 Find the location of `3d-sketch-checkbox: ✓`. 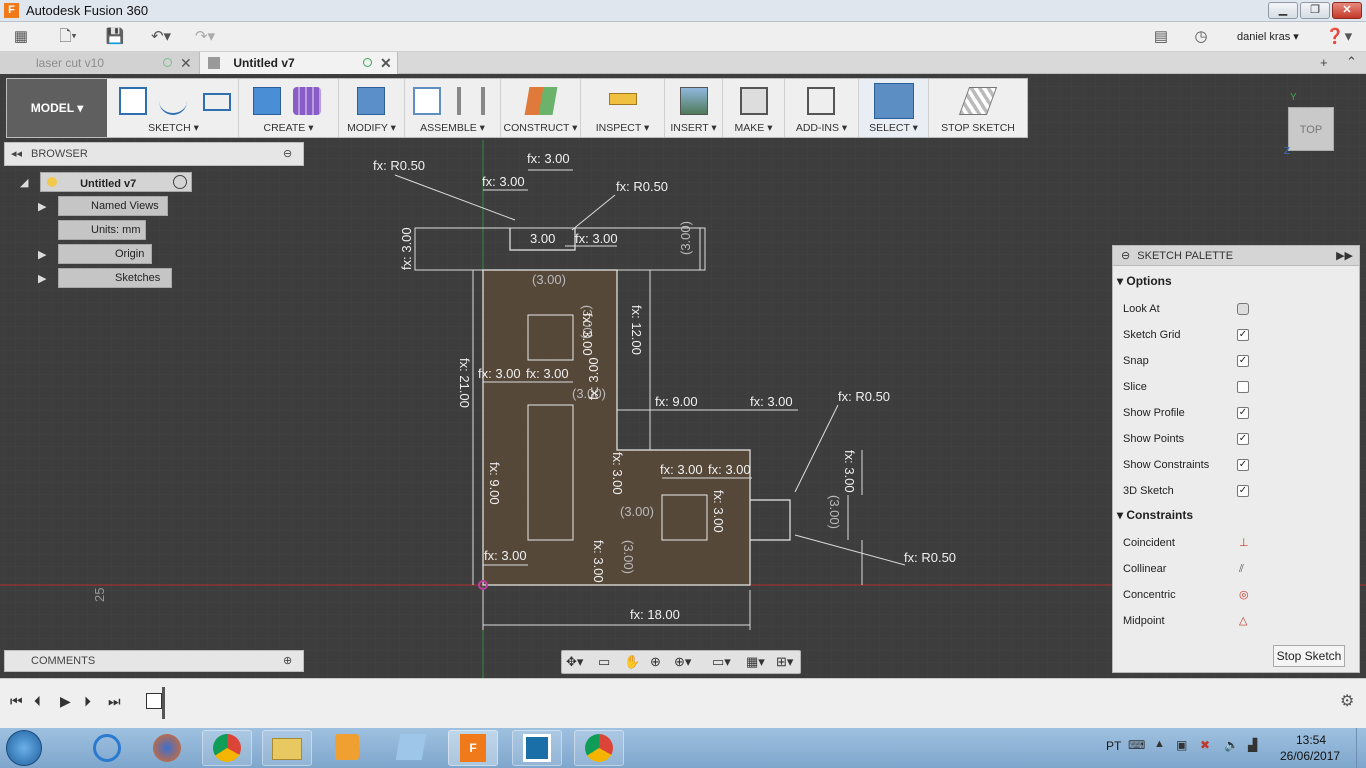

3d-sketch-checkbox: ✓ is located at coordinates (1243, 491).